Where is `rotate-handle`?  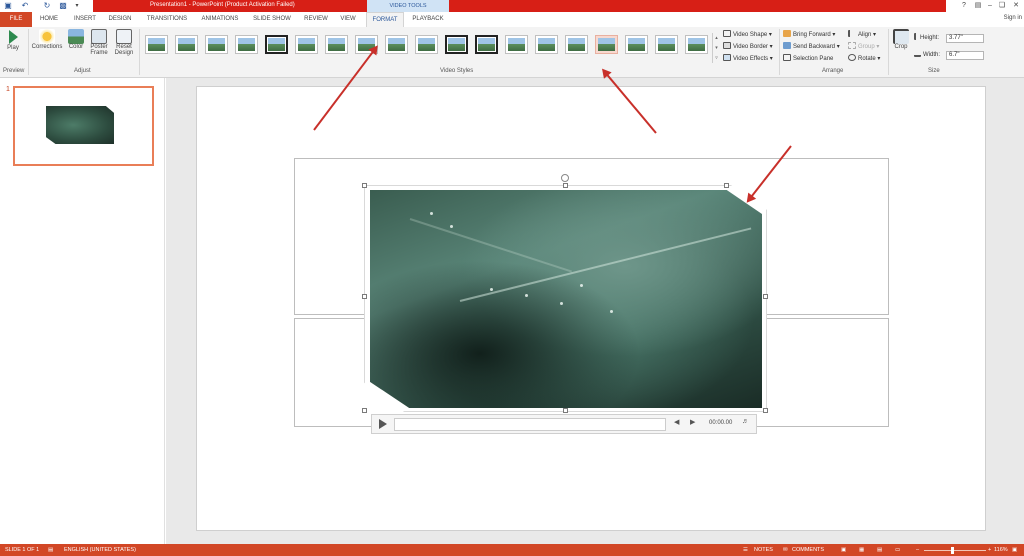
rotate-handle is located at coordinates (565, 178).